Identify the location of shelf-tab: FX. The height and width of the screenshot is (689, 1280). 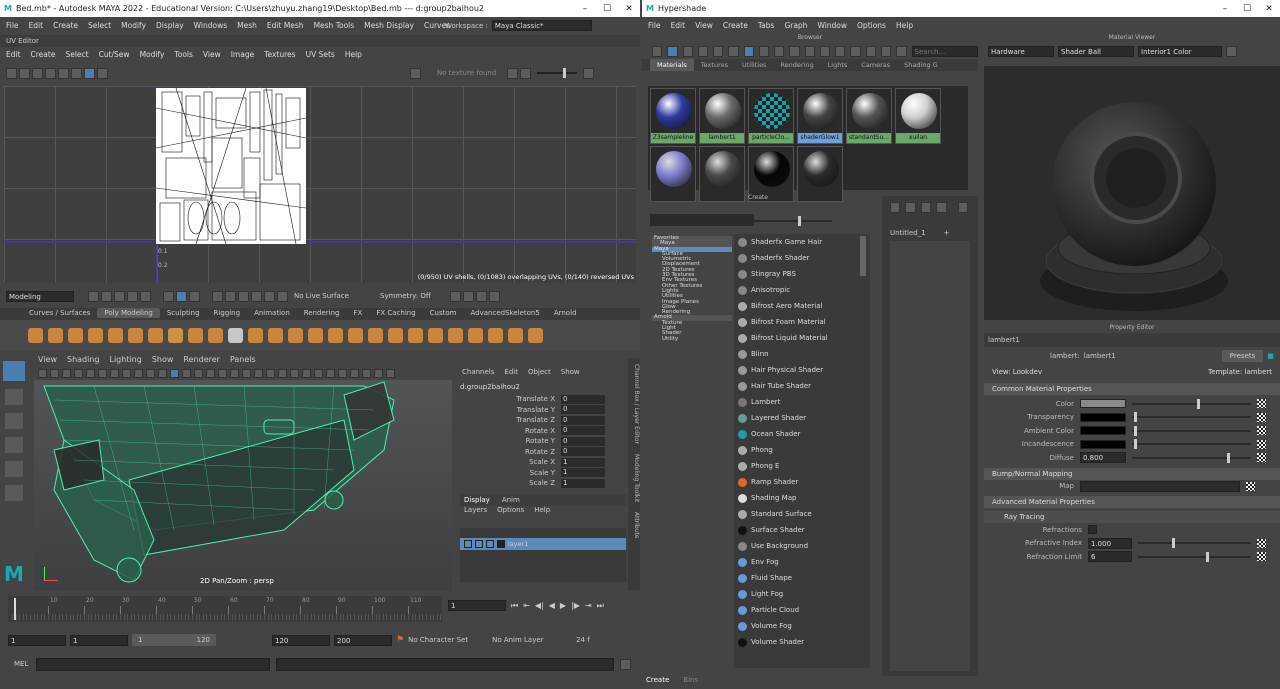
(358, 313).